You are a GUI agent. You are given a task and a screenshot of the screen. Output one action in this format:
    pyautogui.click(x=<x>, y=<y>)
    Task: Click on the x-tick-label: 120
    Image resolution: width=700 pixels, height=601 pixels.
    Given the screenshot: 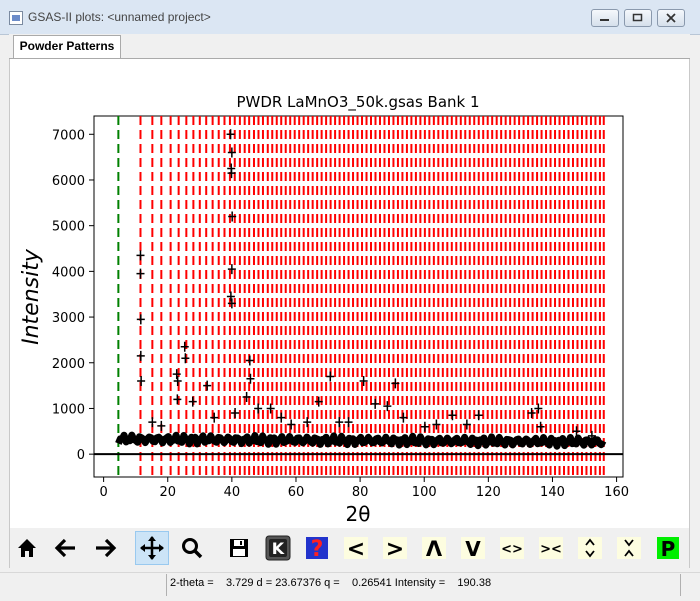 What is the action you would take?
    pyautogui.click(x=488, y=492)
    